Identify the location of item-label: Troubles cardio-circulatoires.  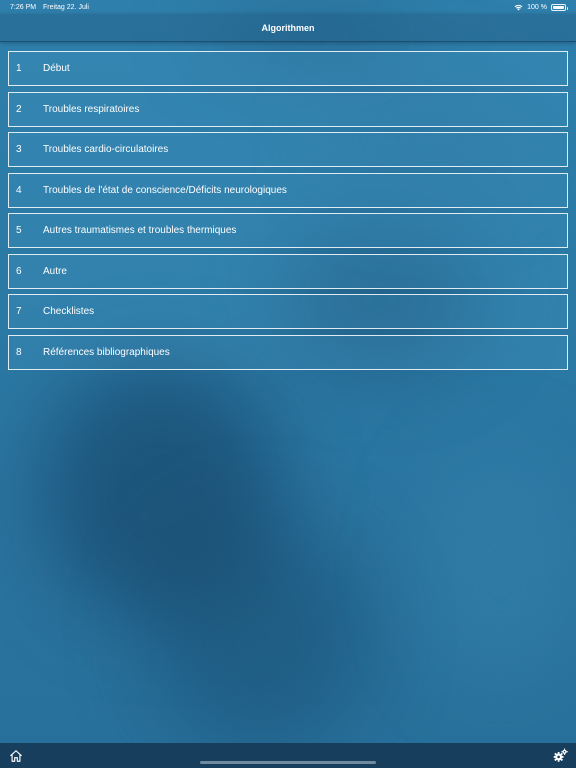
(106, 149).